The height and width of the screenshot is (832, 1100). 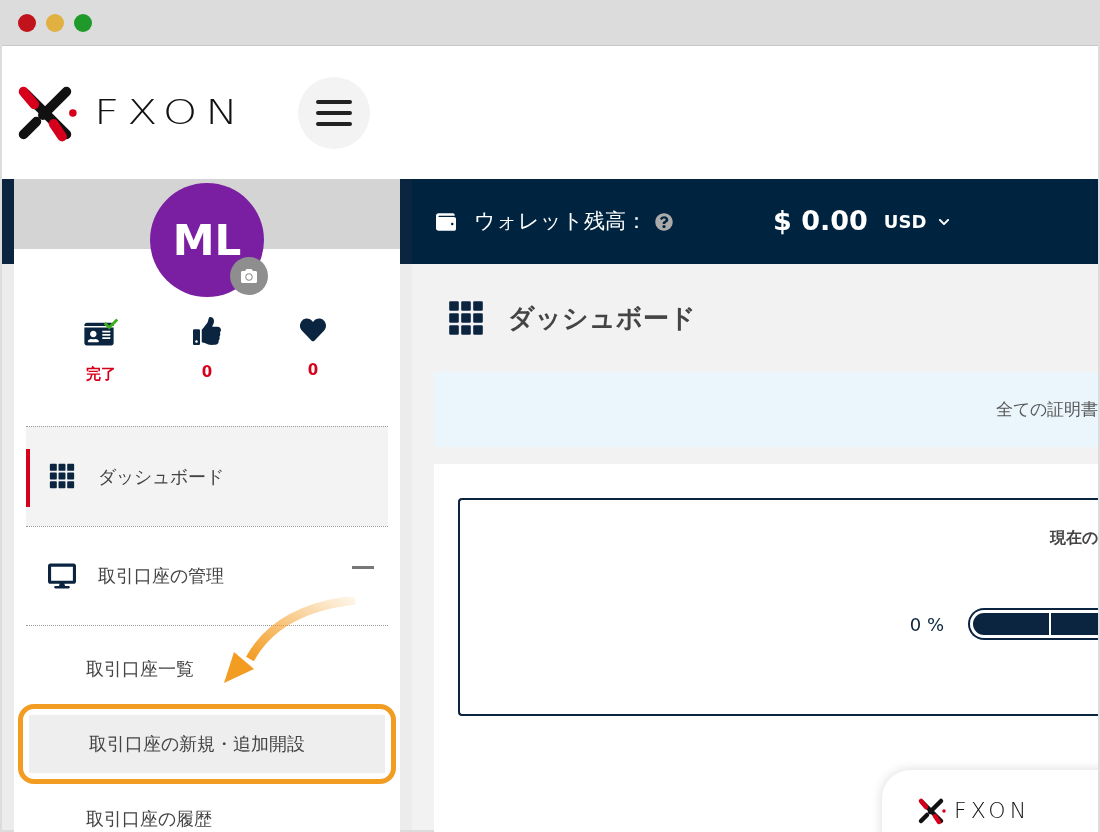 What do you see at coordinates (926, 624) in the screenshot?
I see `progress-reading: 0 %` at bounding box center [926, 624].